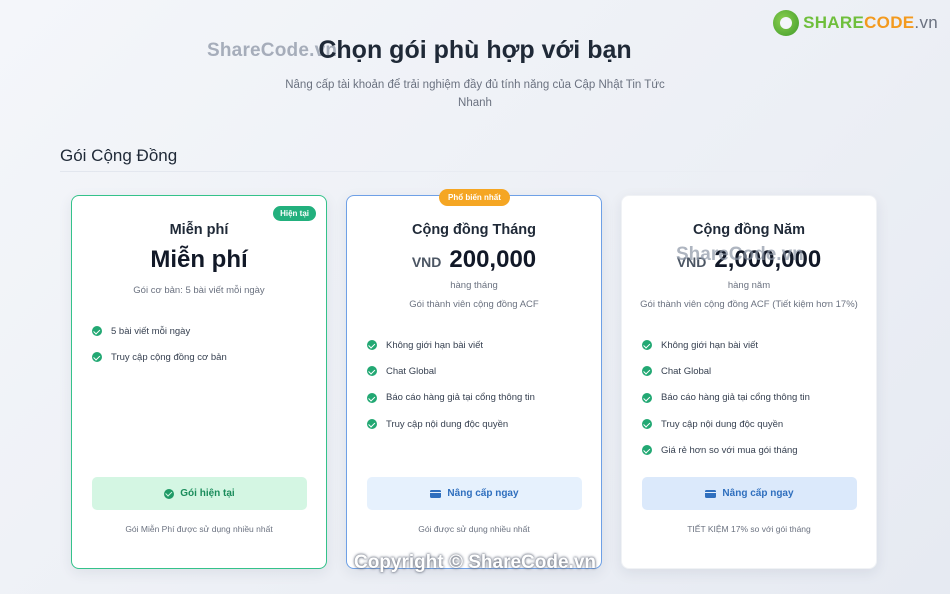 This screenshot has height=594, width=950. Describe the element at coordinates (474, 304) in the screenshot. I see `plan-description: Gói thành viên cộng đồng ACF` at that location.